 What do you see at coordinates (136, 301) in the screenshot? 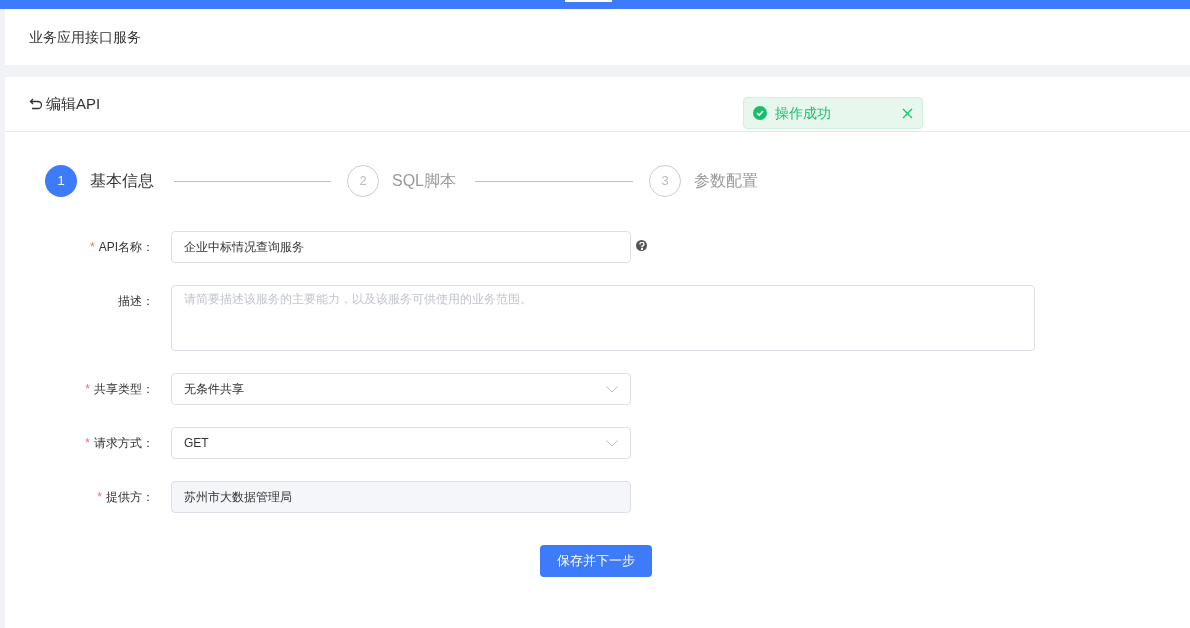
I see `field-label: 描述：` at bounding box center [136, 301].